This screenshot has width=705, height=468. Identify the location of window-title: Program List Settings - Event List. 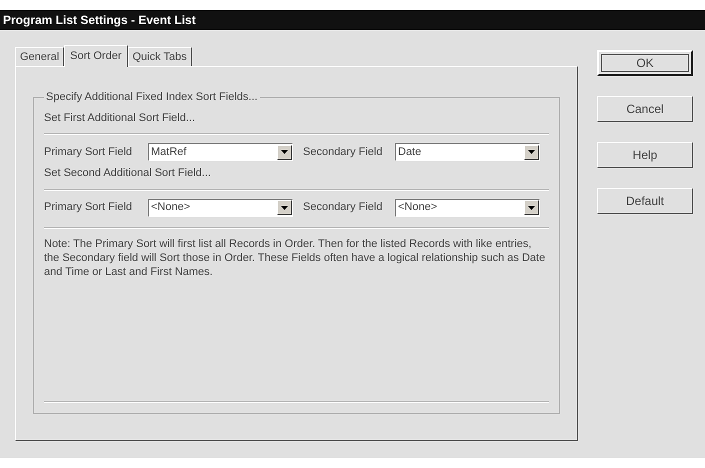
(99, 20).